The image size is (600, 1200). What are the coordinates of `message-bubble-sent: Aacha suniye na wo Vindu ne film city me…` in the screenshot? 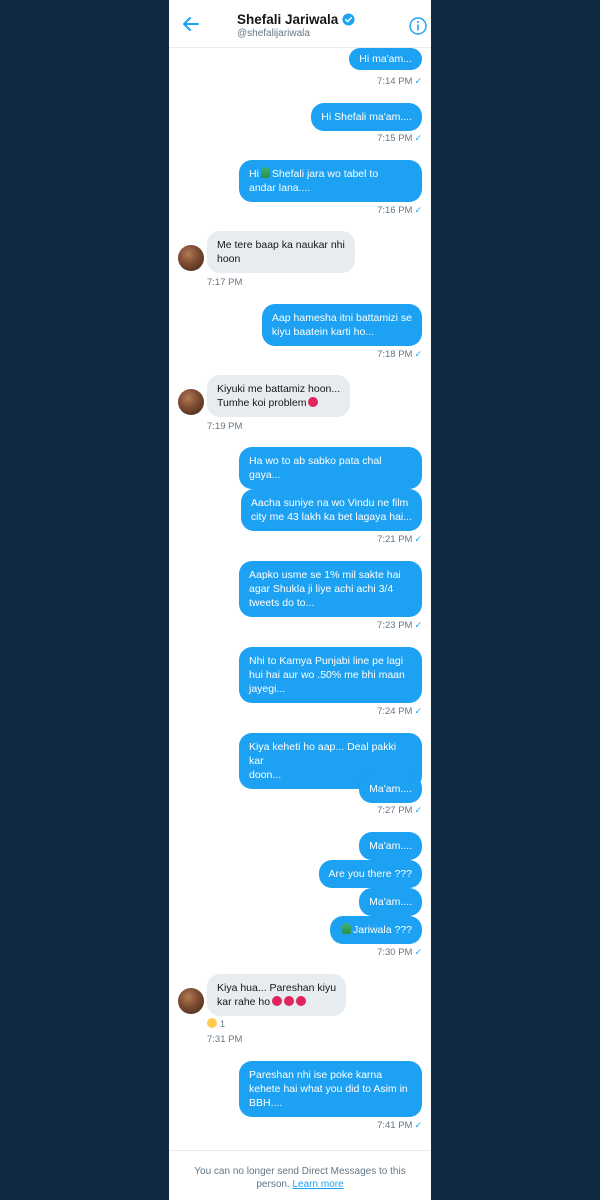 It's located at (331, 510).